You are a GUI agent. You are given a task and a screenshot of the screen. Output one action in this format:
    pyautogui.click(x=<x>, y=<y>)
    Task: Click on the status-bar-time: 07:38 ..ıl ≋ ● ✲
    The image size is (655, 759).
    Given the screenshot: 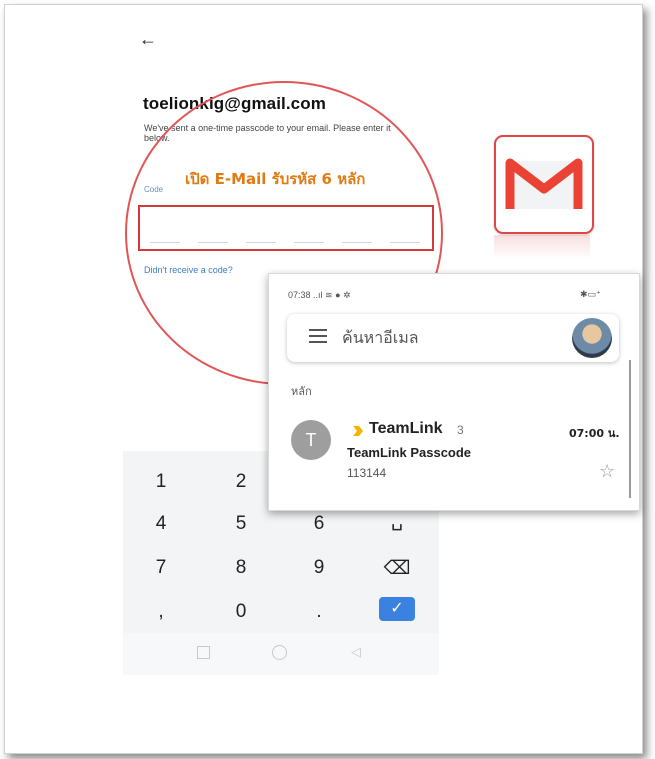 What is the action you would take?
    pyautogui.click(x=319, y=295)
    